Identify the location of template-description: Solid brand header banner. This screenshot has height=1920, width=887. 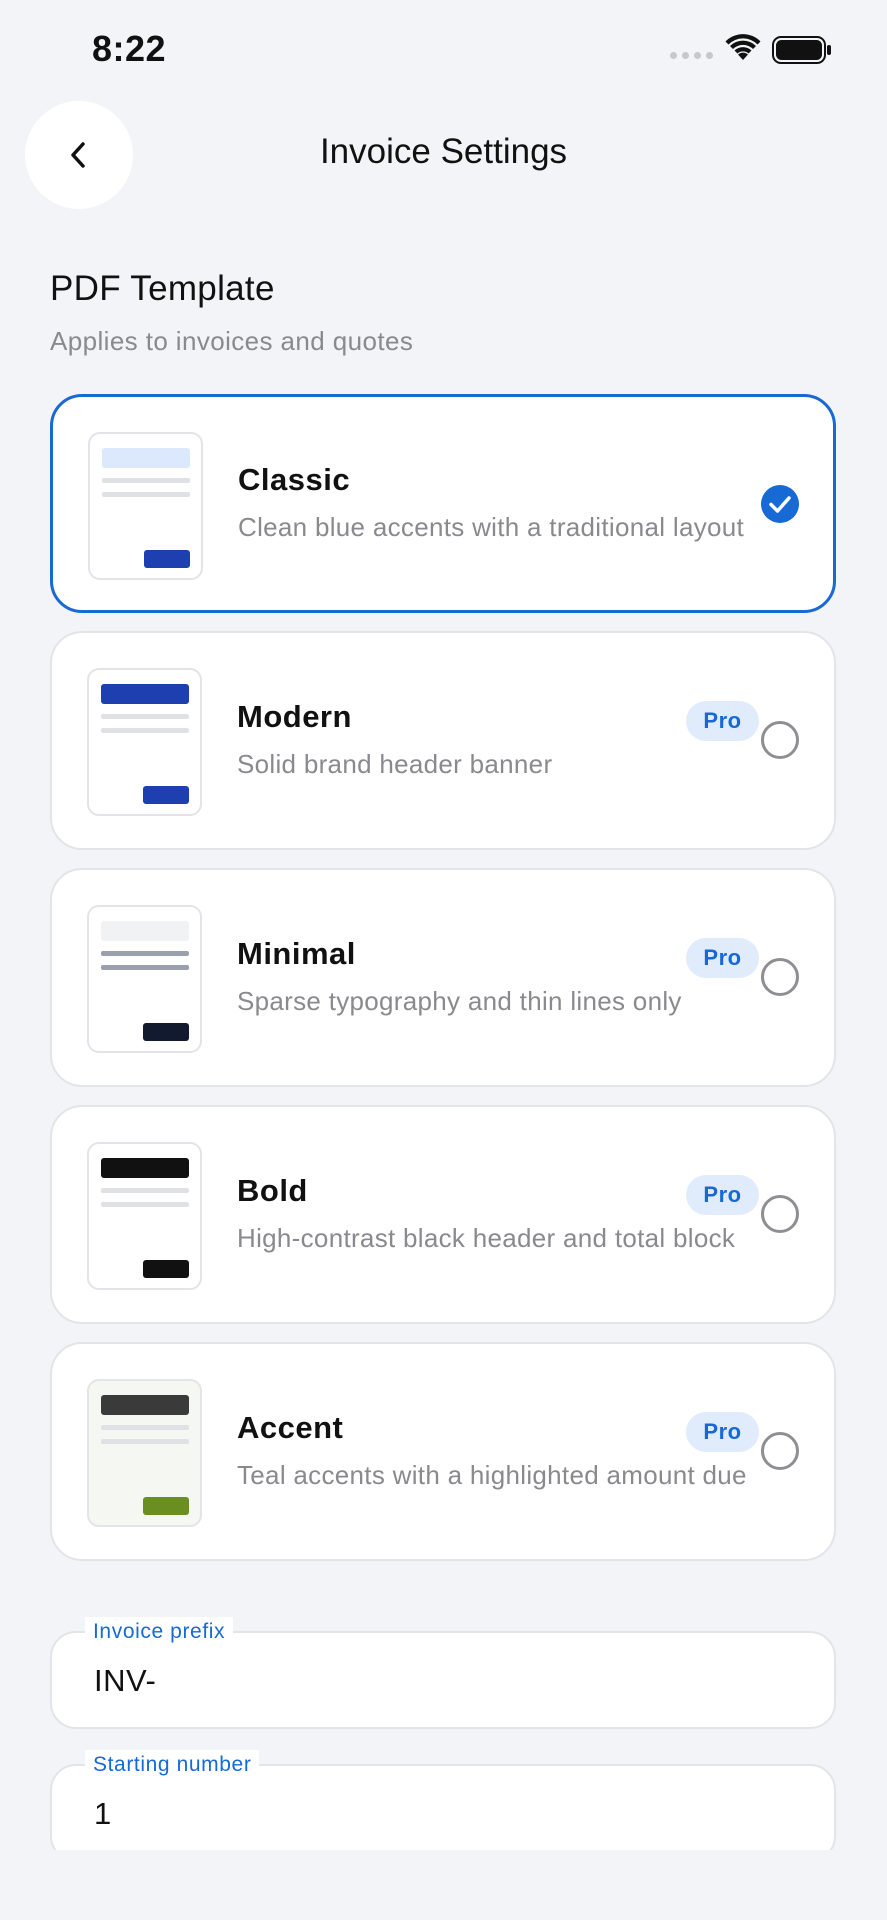
(395, 764).